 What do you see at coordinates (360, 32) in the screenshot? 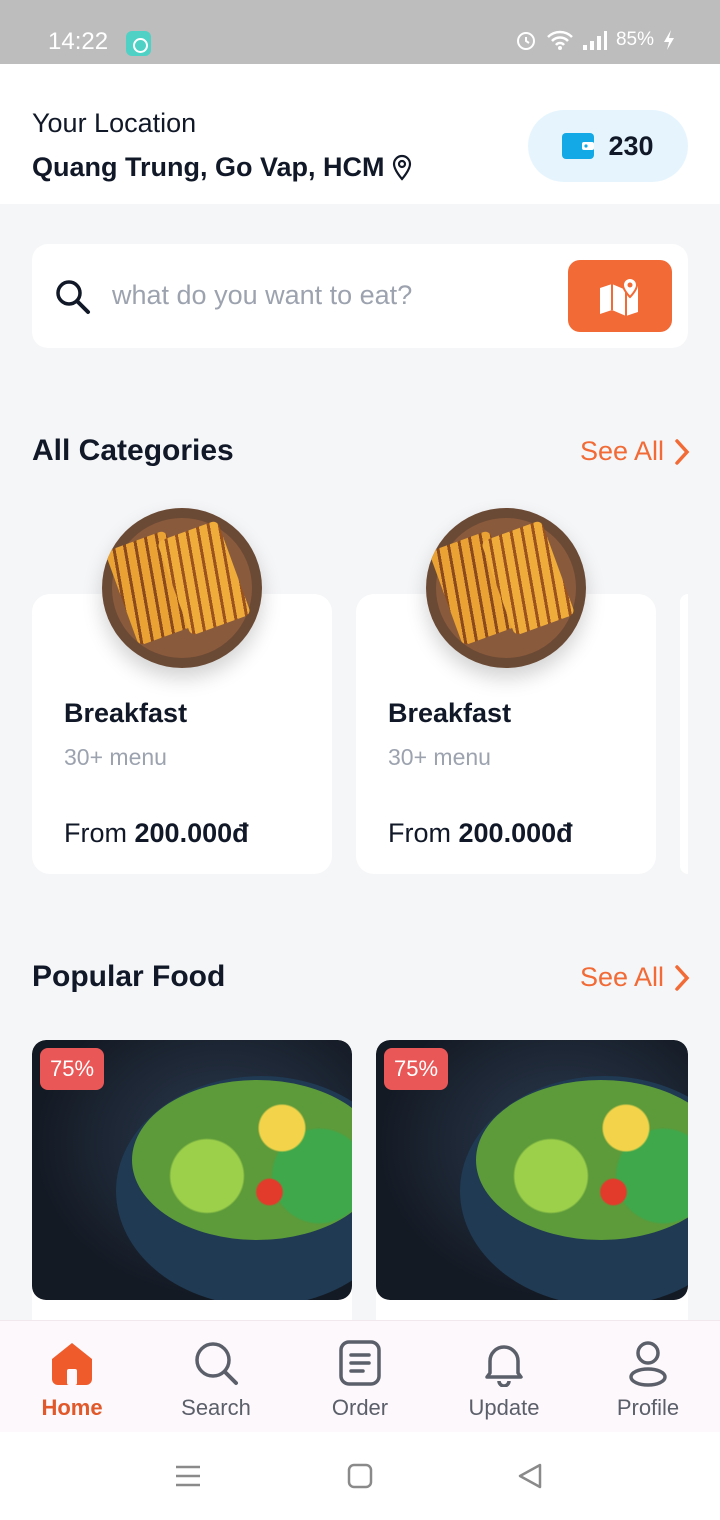
I see `status-bar: 14:22 85%` at bounding box center [360, 32].